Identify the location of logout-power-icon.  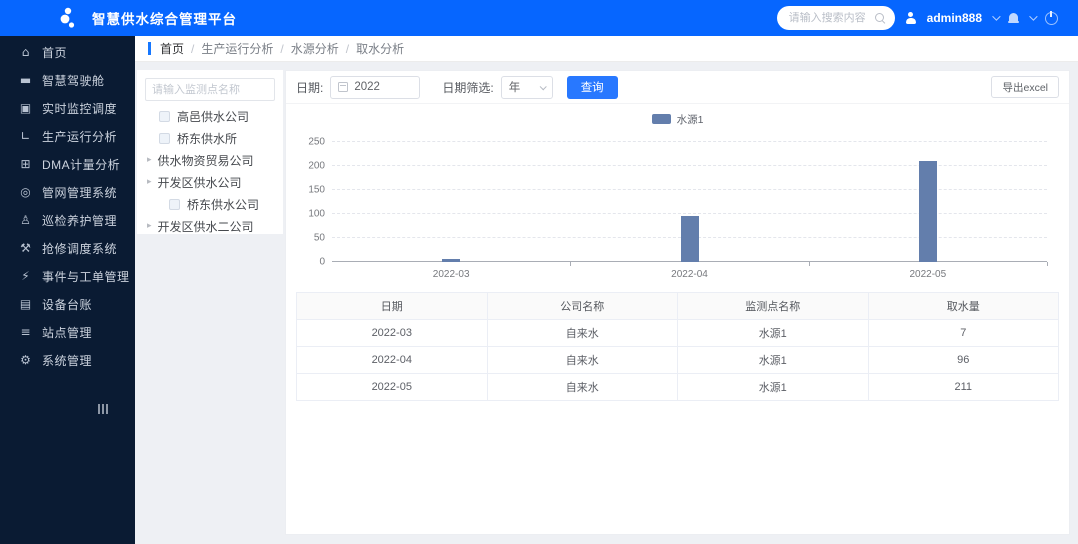
(1051, 17).